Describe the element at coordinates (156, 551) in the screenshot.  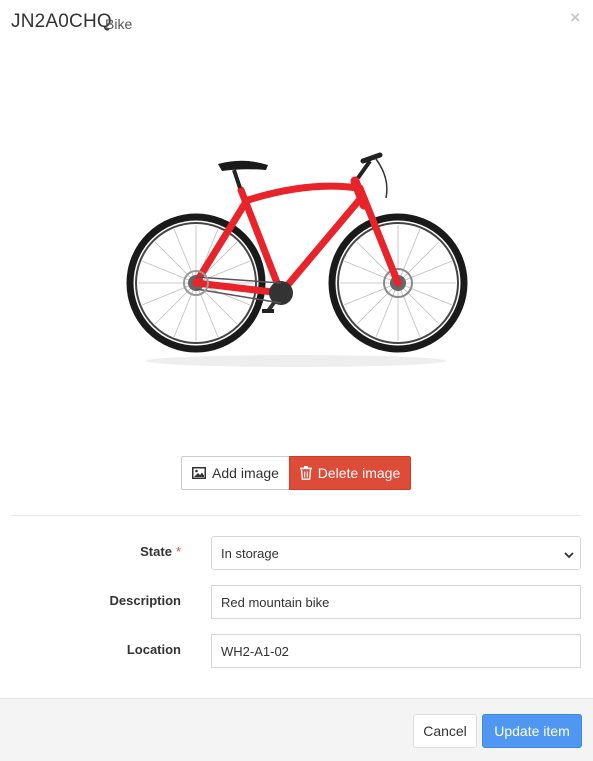
I see `state-label-text: State` at that location.